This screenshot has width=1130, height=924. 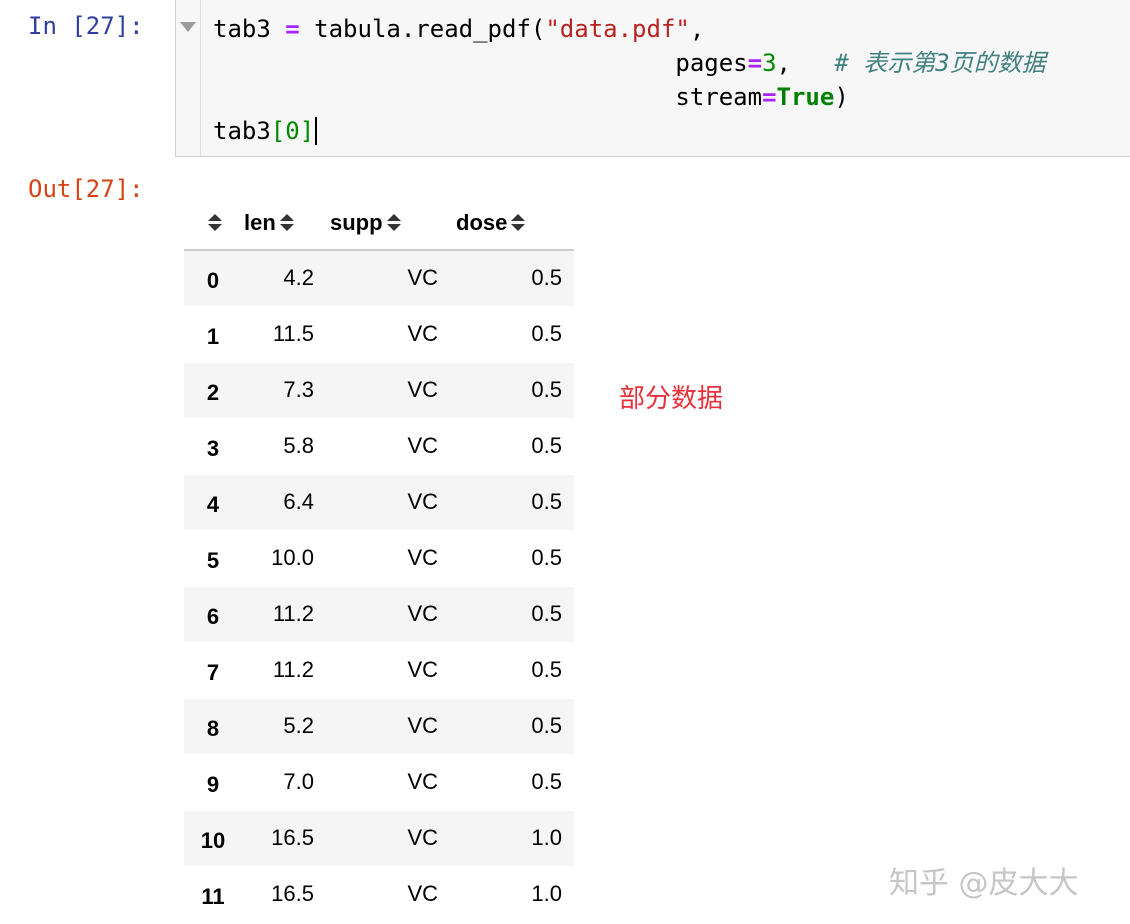 What do you see at coordinates (213, 390) in the screenshot?
I see `row-index: 2` at bounding box center [213, 390].